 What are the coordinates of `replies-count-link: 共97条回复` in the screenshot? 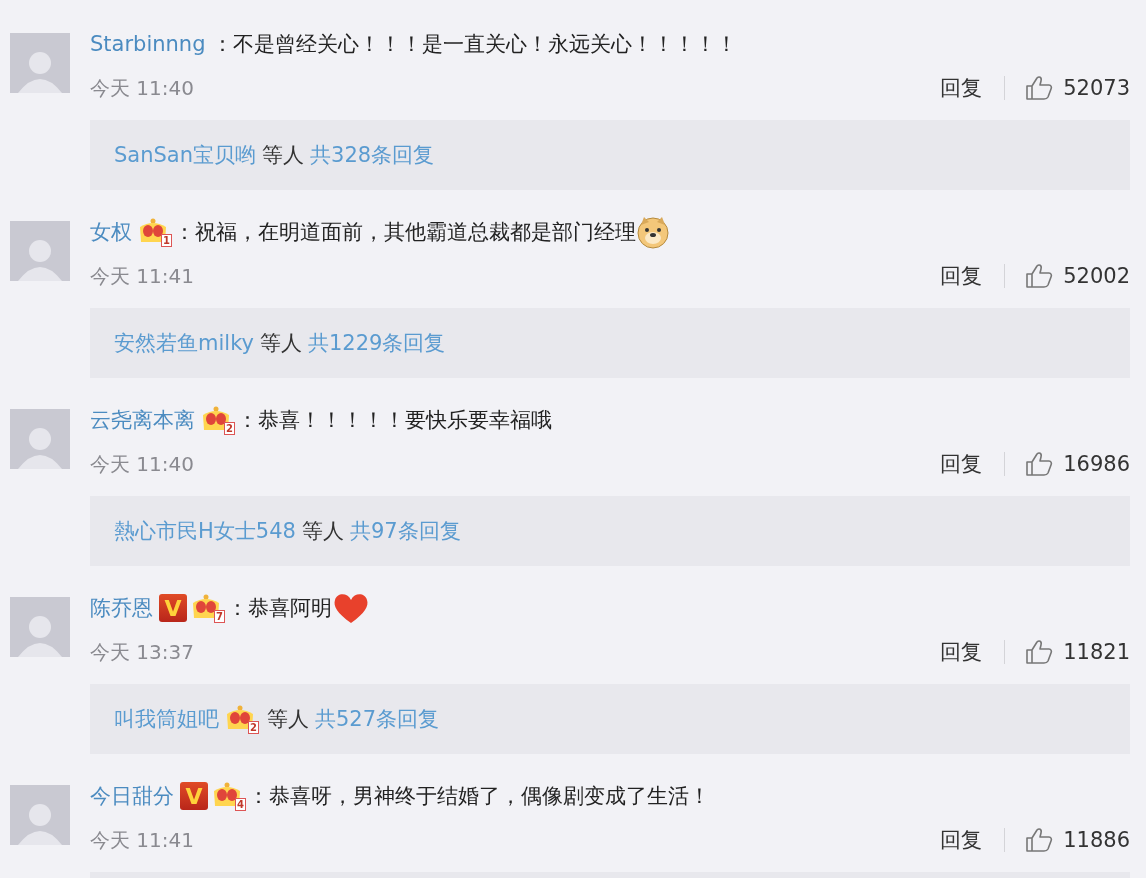 It's located at (405, 531).